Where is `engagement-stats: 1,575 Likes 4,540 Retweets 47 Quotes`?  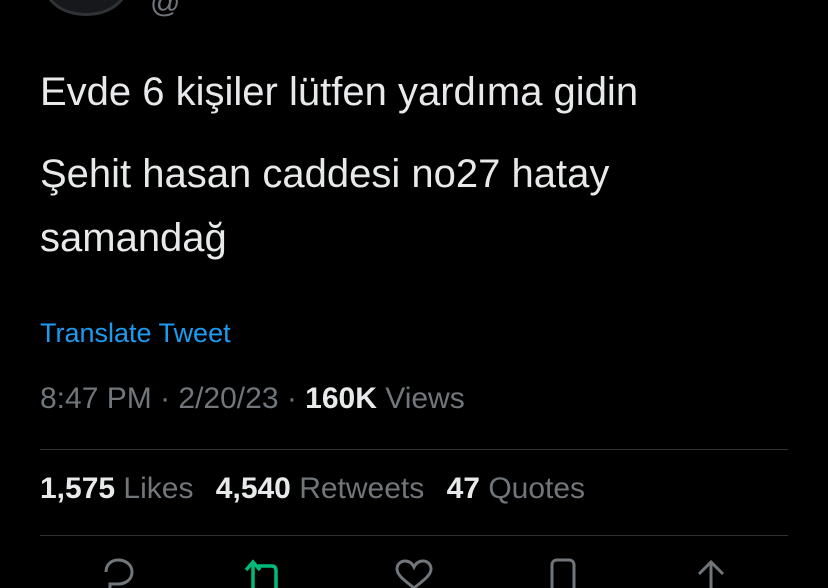
engagement-stats: 1,575 Likes 4,540 Retweets 47 Quotes is located at coordinates (319, 489).